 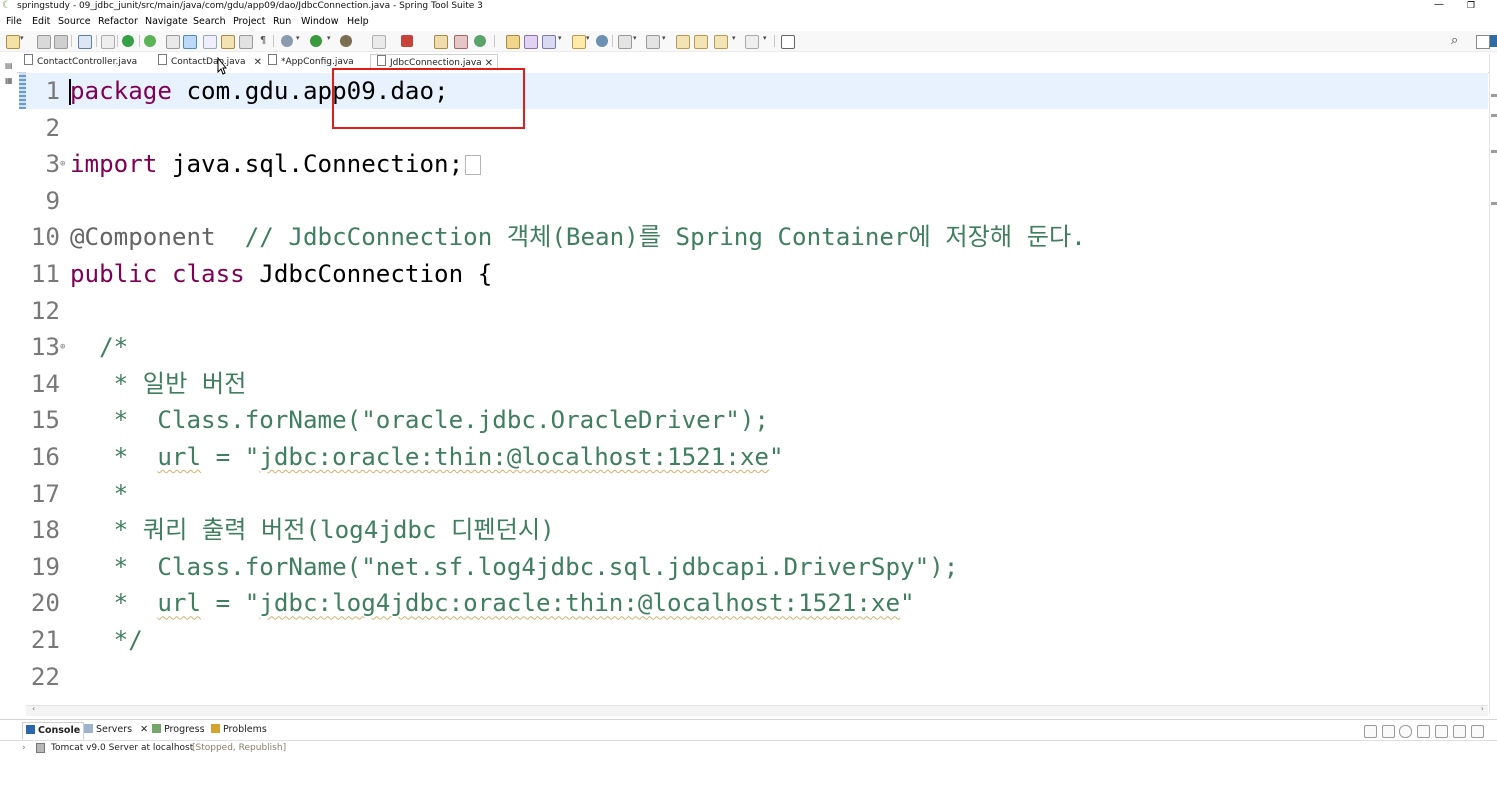 I want to click on code-line: 22, so click(x=756, y=677).